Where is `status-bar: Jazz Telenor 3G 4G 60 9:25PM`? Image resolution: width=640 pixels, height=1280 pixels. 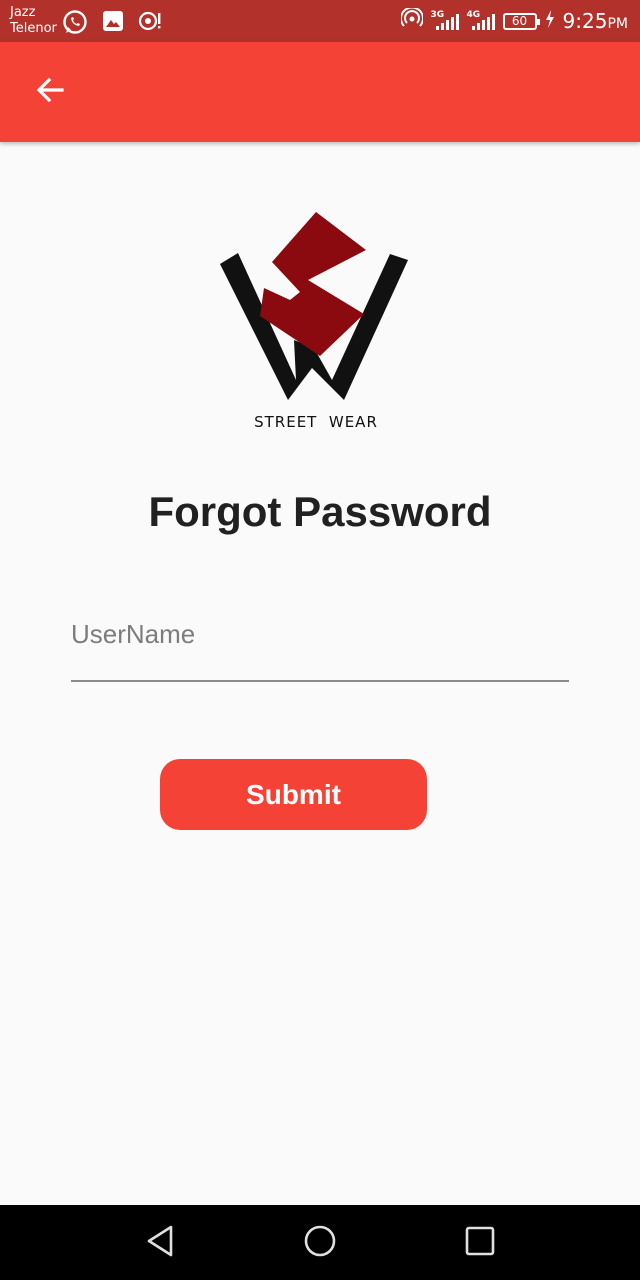 status-bar: Jazz Telenor 3G 4G 60 9:25PM is located at coordinates (320, 21).